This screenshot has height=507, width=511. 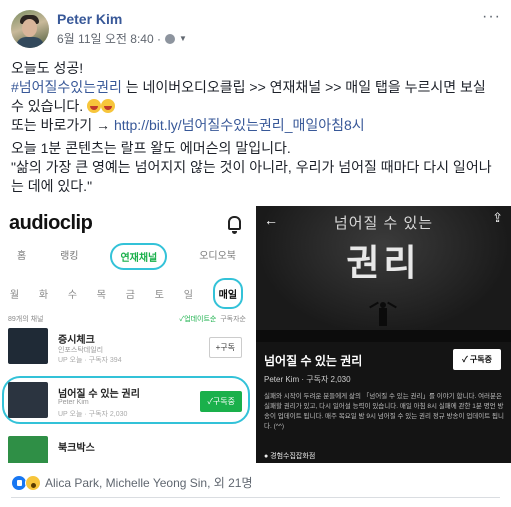 I want to click on divider, so click(x=255, y=497).